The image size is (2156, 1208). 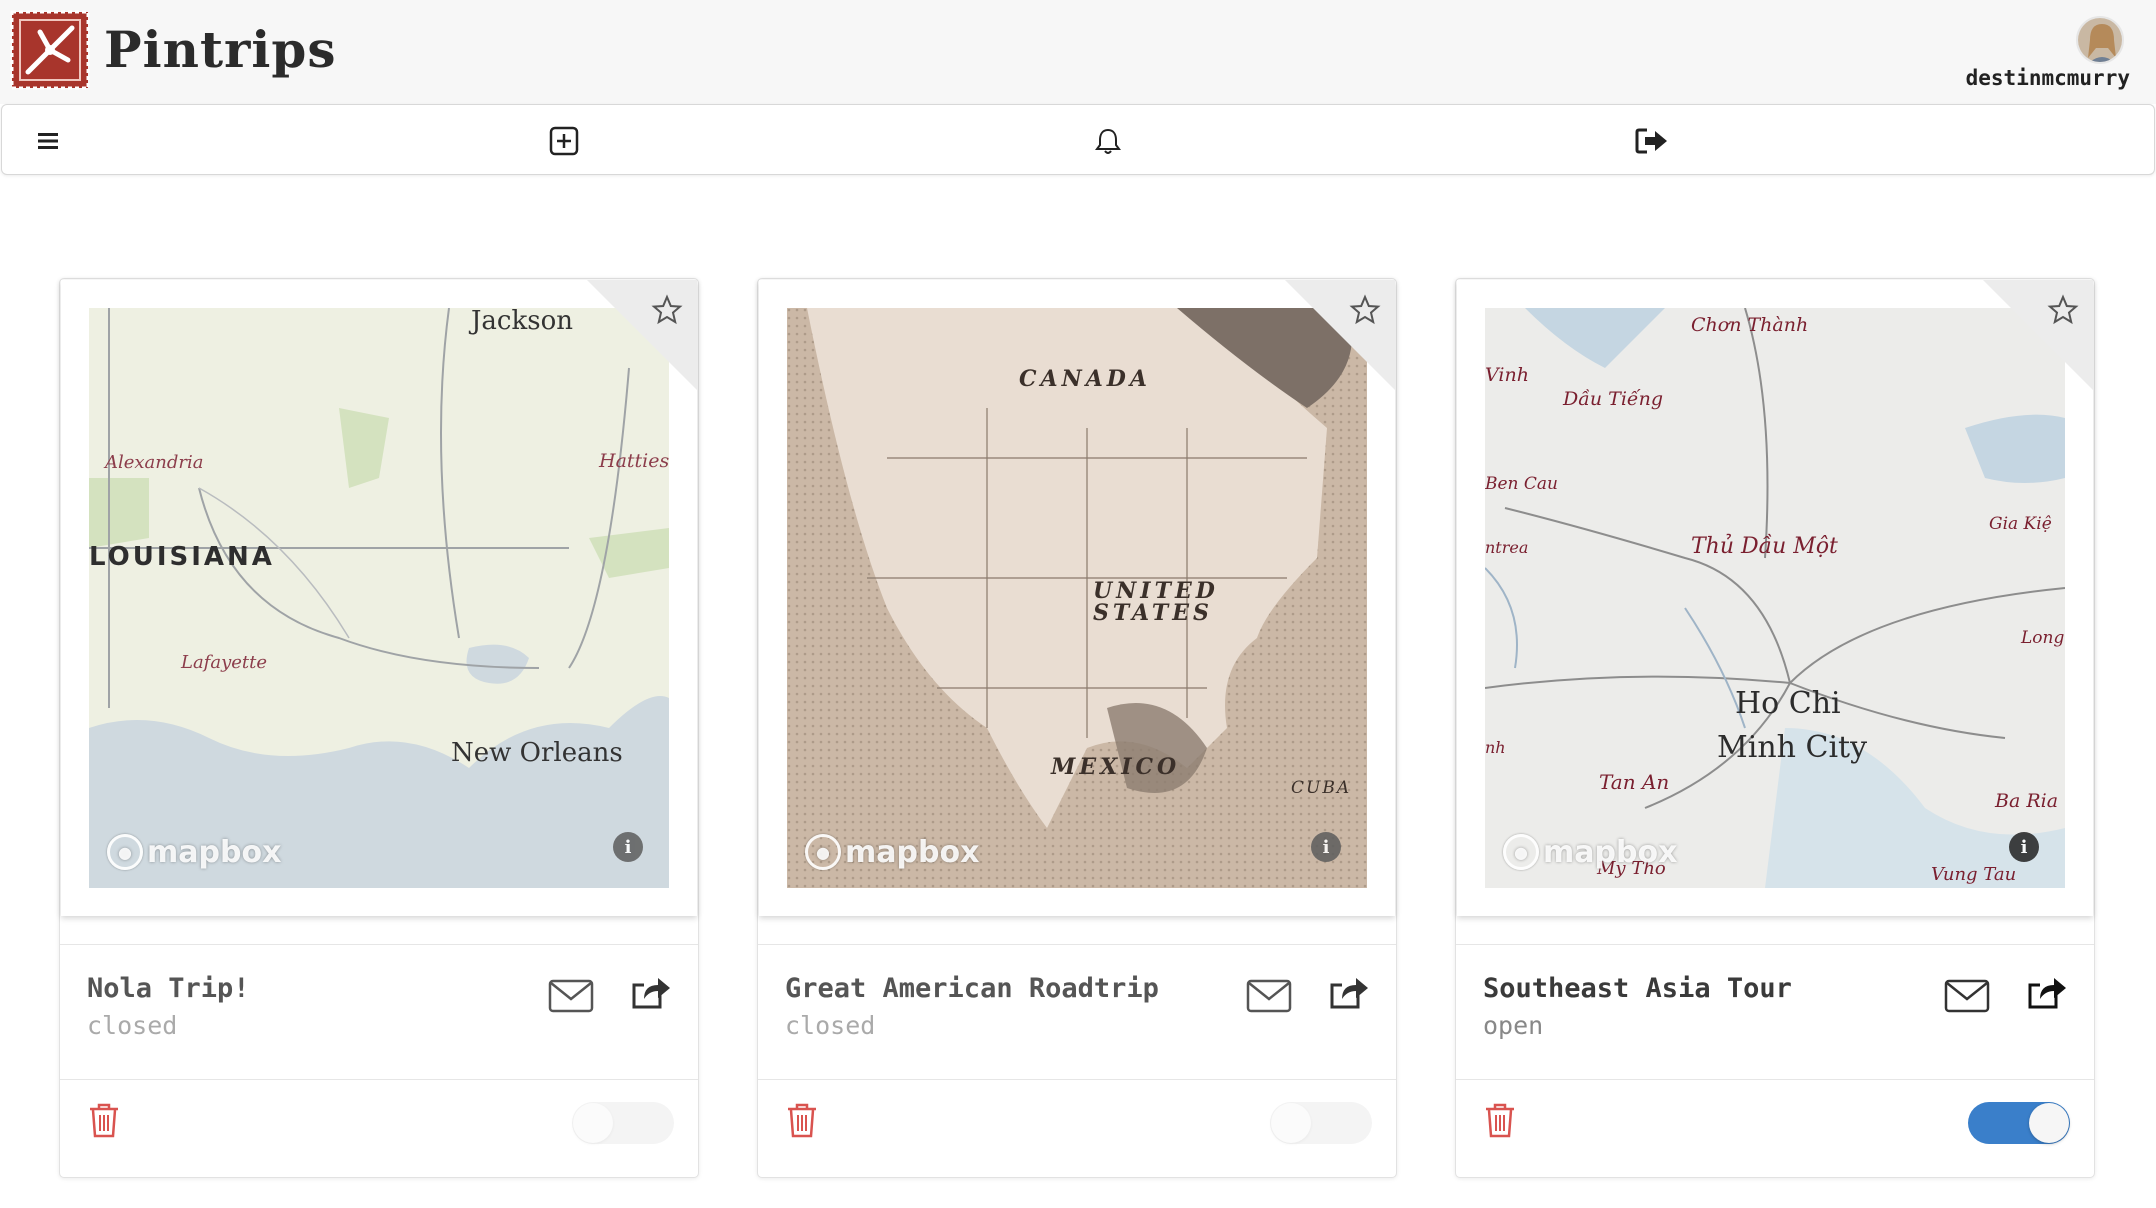 What do you see at coordinates (48, 141) in the screenshot?
I see `menu-icon` at bounding box center [48, 141].